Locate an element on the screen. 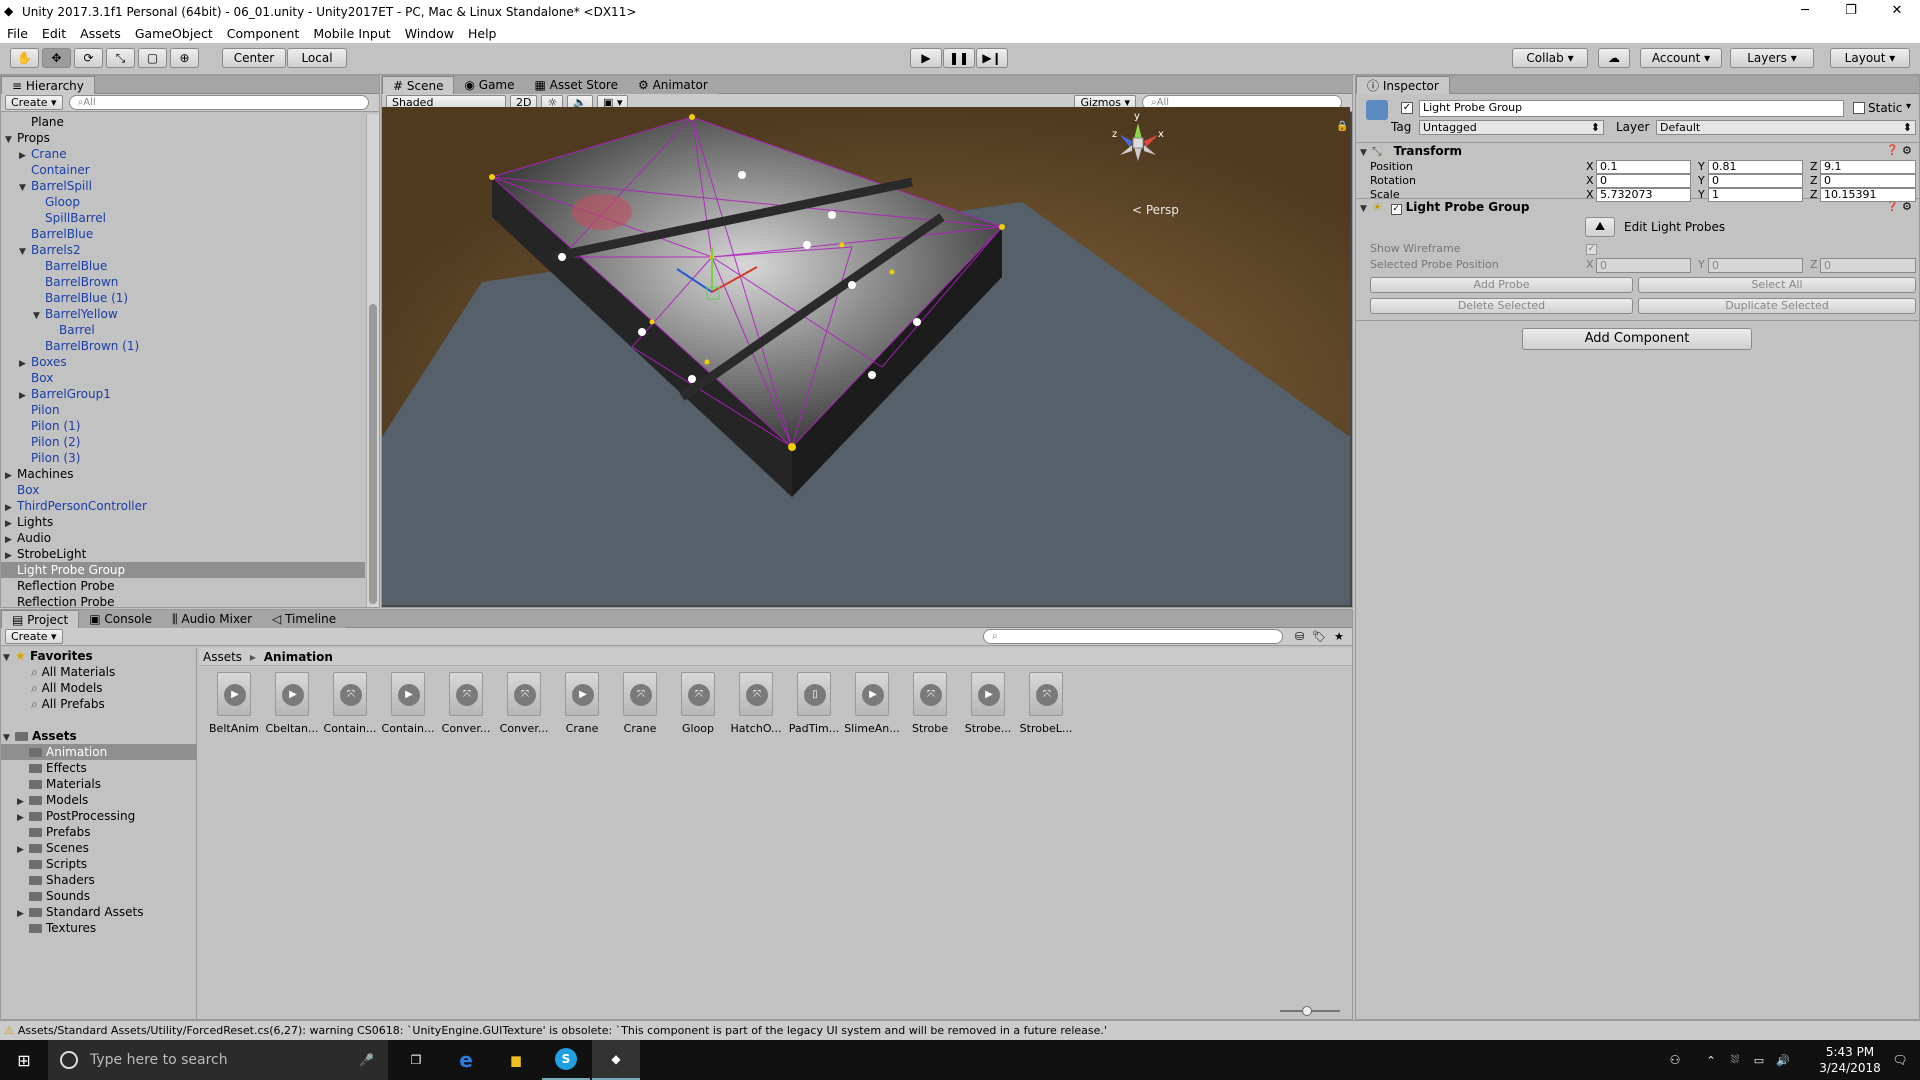 Image resolution: width=1920 pixels, height=1080 pixels. battery-icon: ▭ is located at coordinates (1759, 1060).